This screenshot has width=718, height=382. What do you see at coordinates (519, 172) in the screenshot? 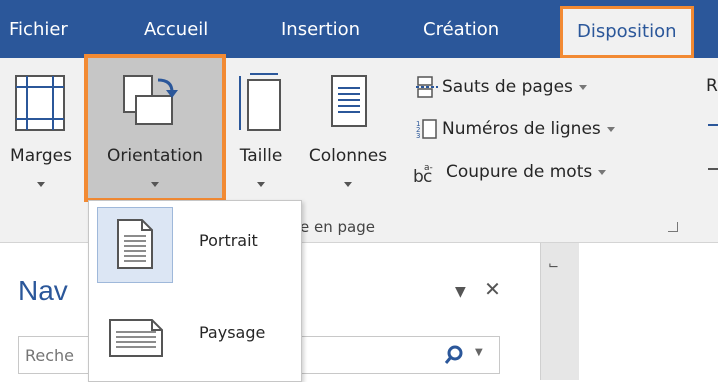
I see `hyphenation-label: Coupure de mots` at bounding box center [519, 172].